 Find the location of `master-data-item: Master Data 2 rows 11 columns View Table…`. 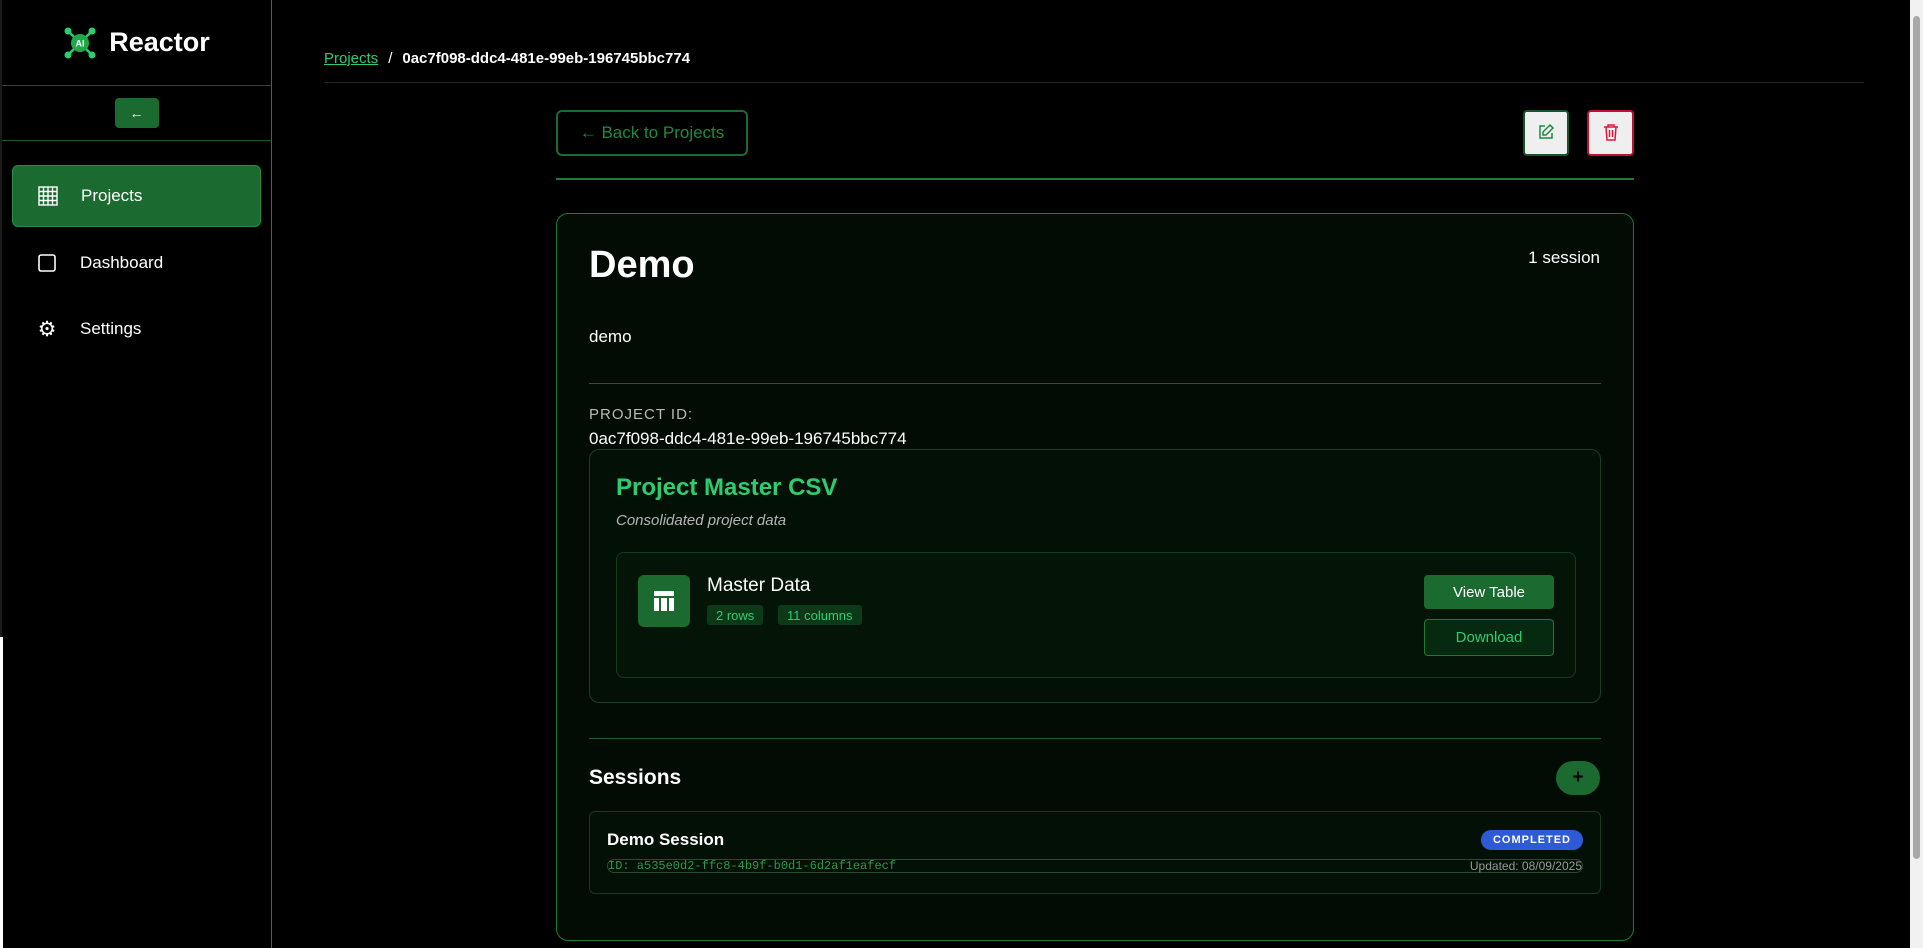

master-data-item: Master Data 2 rows 11 columns View Table… is located at coordinates (1096, 615).